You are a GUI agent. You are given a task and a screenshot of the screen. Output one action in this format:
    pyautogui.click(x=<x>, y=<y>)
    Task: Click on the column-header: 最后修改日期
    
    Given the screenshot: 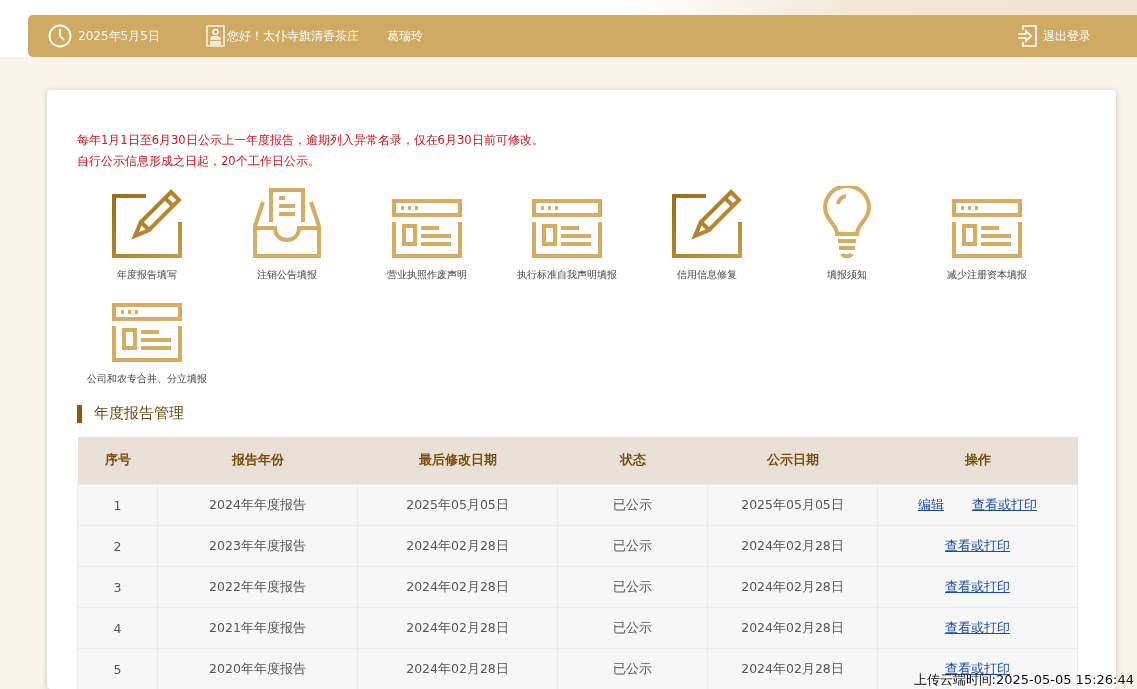 What is the action you would take?
    pyautogui.click(x=457, y=461)
    